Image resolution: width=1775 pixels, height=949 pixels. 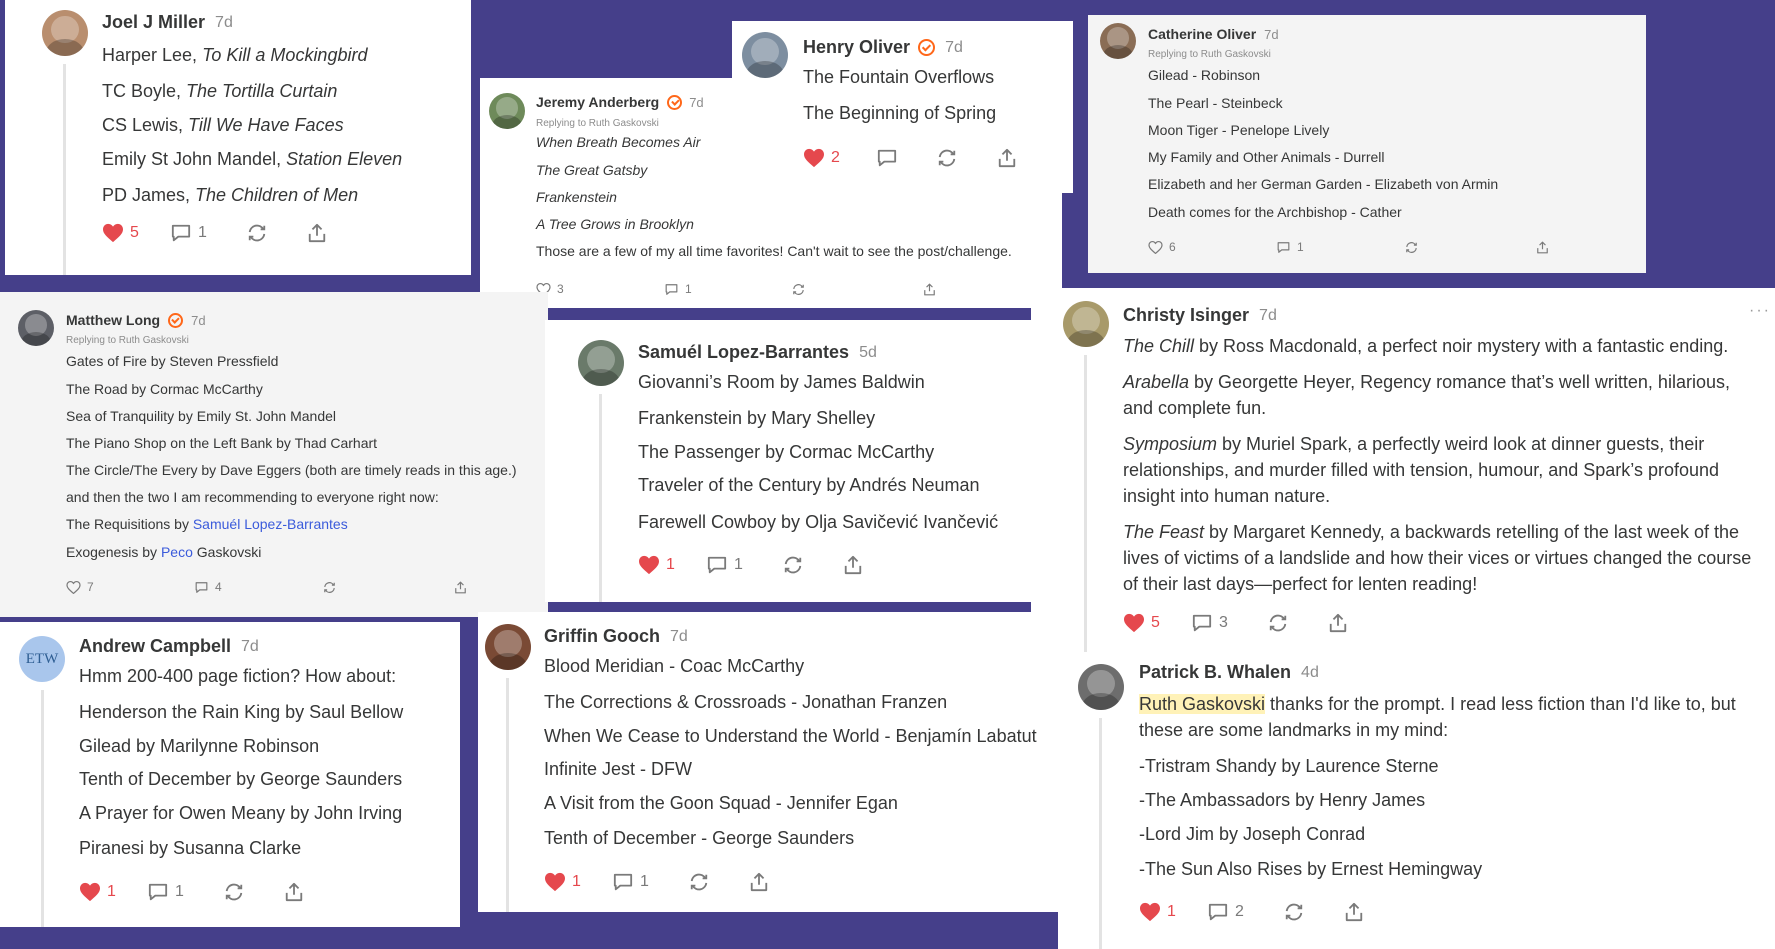 I want to click on author-name: Jeremy Anderberg, so click(x=597, y=102).